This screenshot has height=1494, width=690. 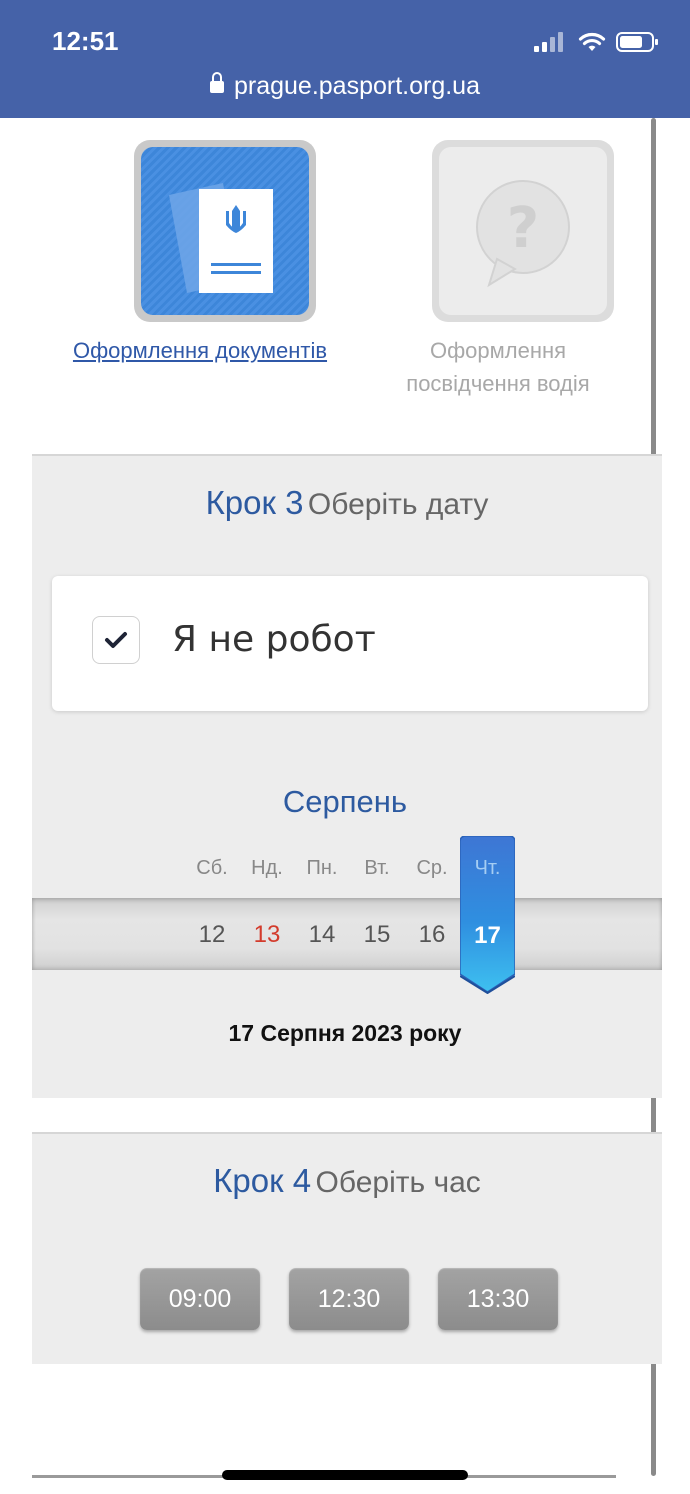 I want to click on step3-heading: Крок 3 Оберіть дату, so click(x=347, y=503).